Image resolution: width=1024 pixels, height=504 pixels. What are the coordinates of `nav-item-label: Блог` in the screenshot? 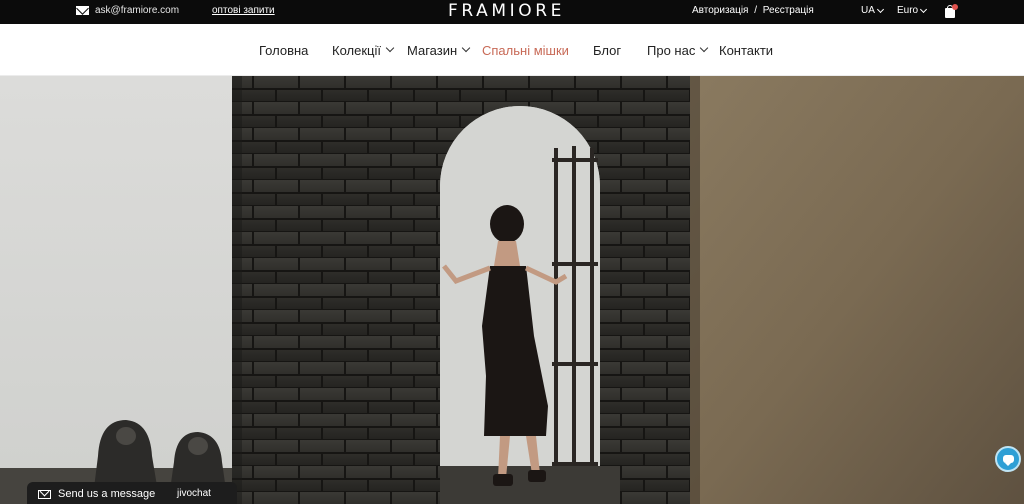 It's located at (607, 50).